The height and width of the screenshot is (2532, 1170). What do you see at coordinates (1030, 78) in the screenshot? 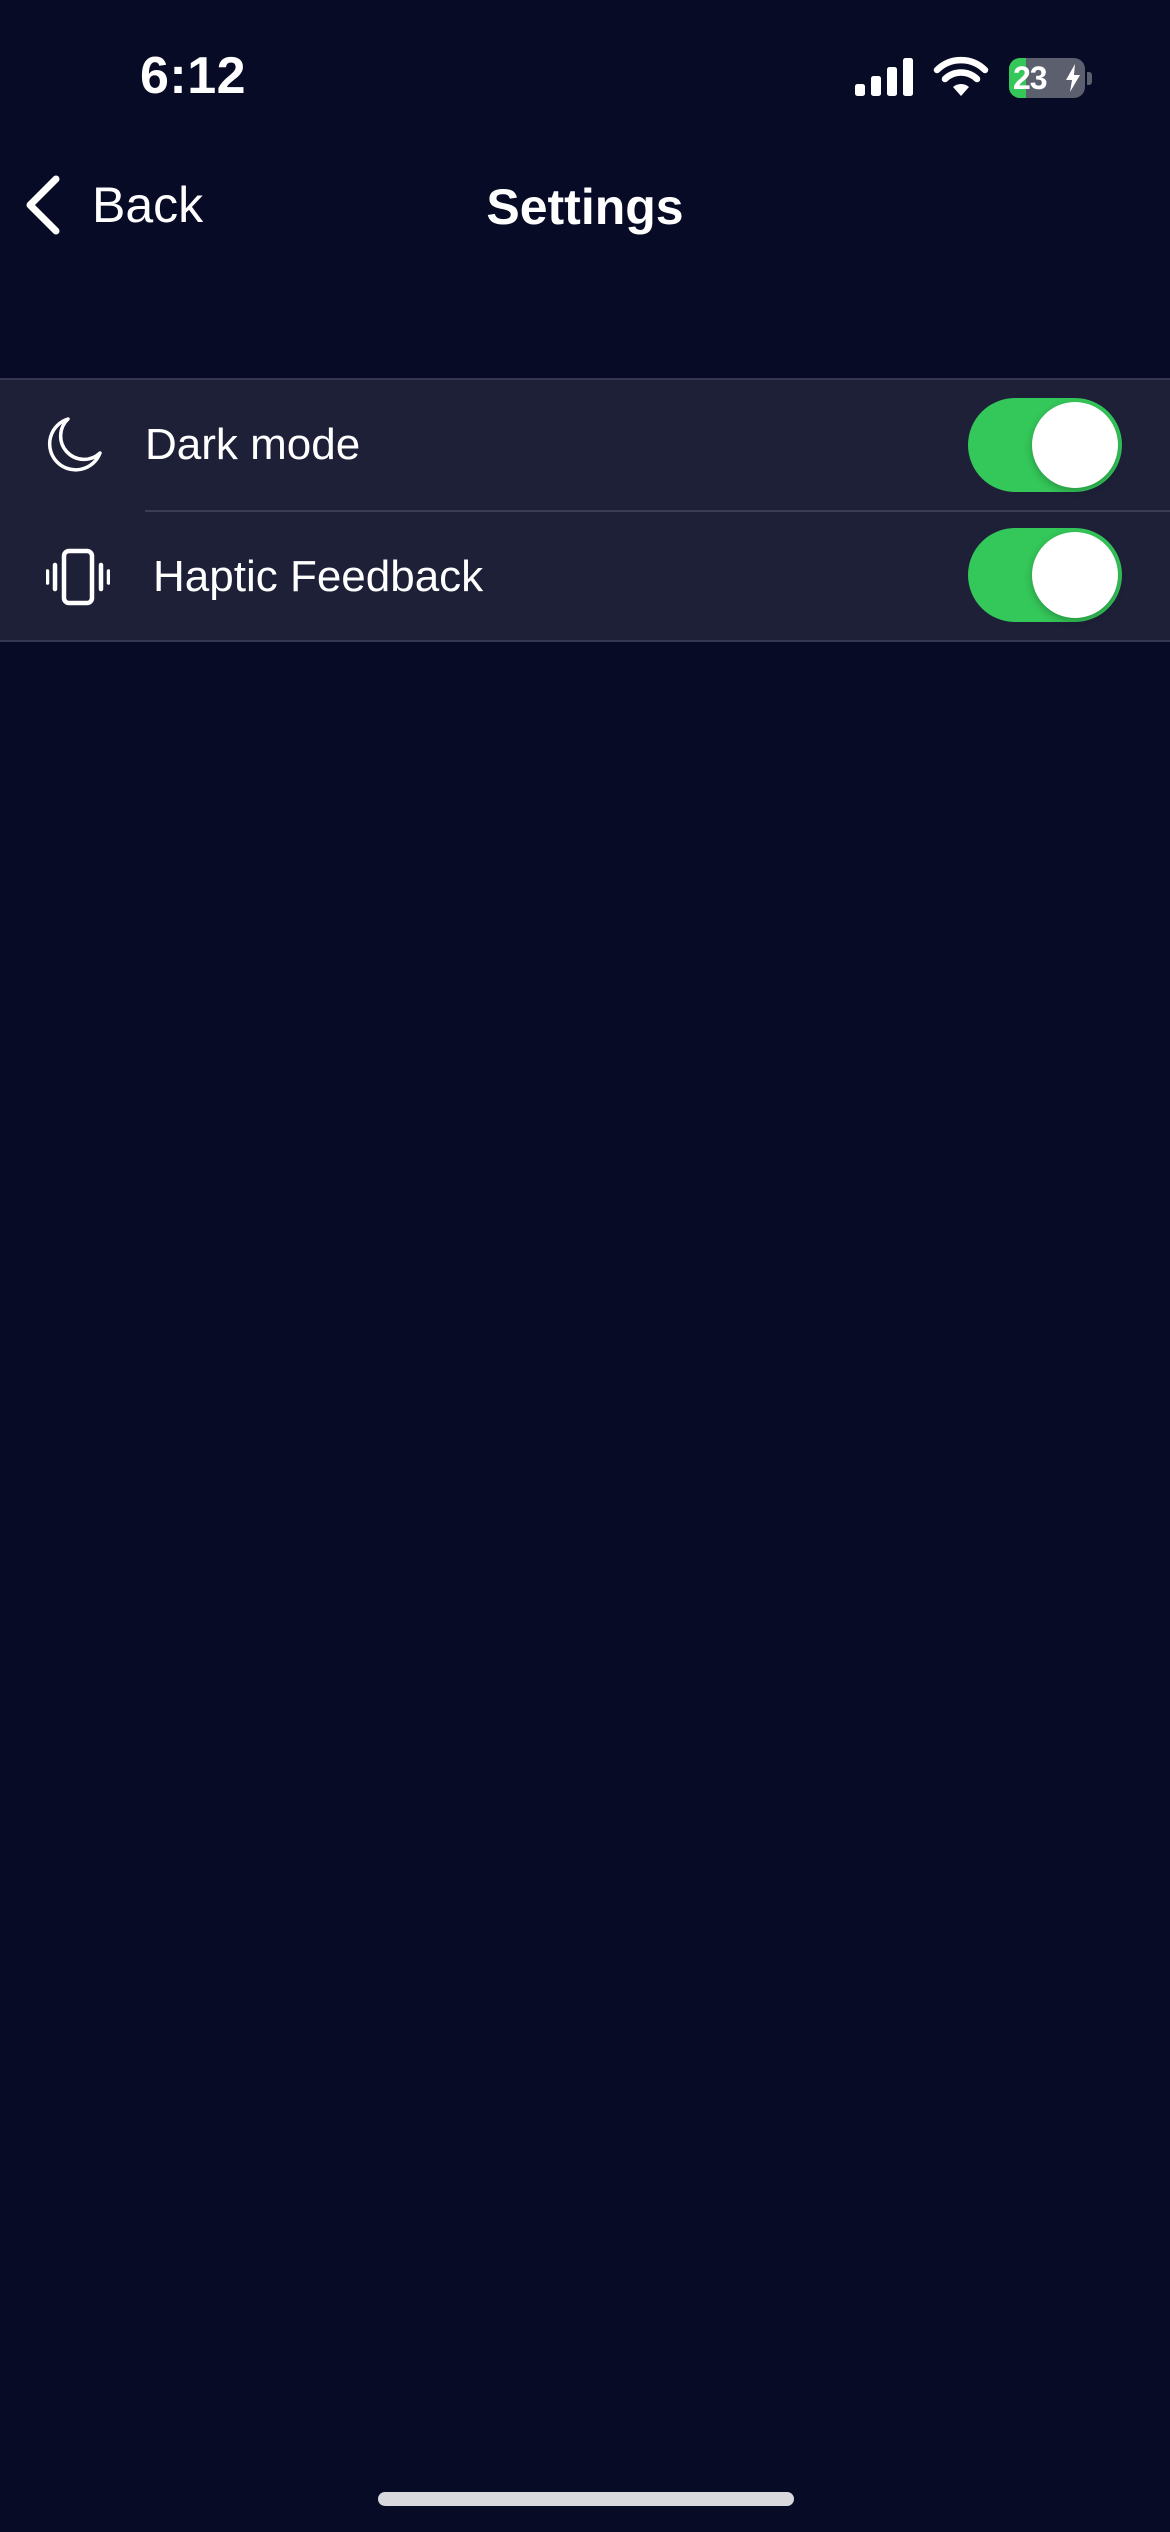
I see `battery-level-text: 23` at bounding box center [1030, 78].